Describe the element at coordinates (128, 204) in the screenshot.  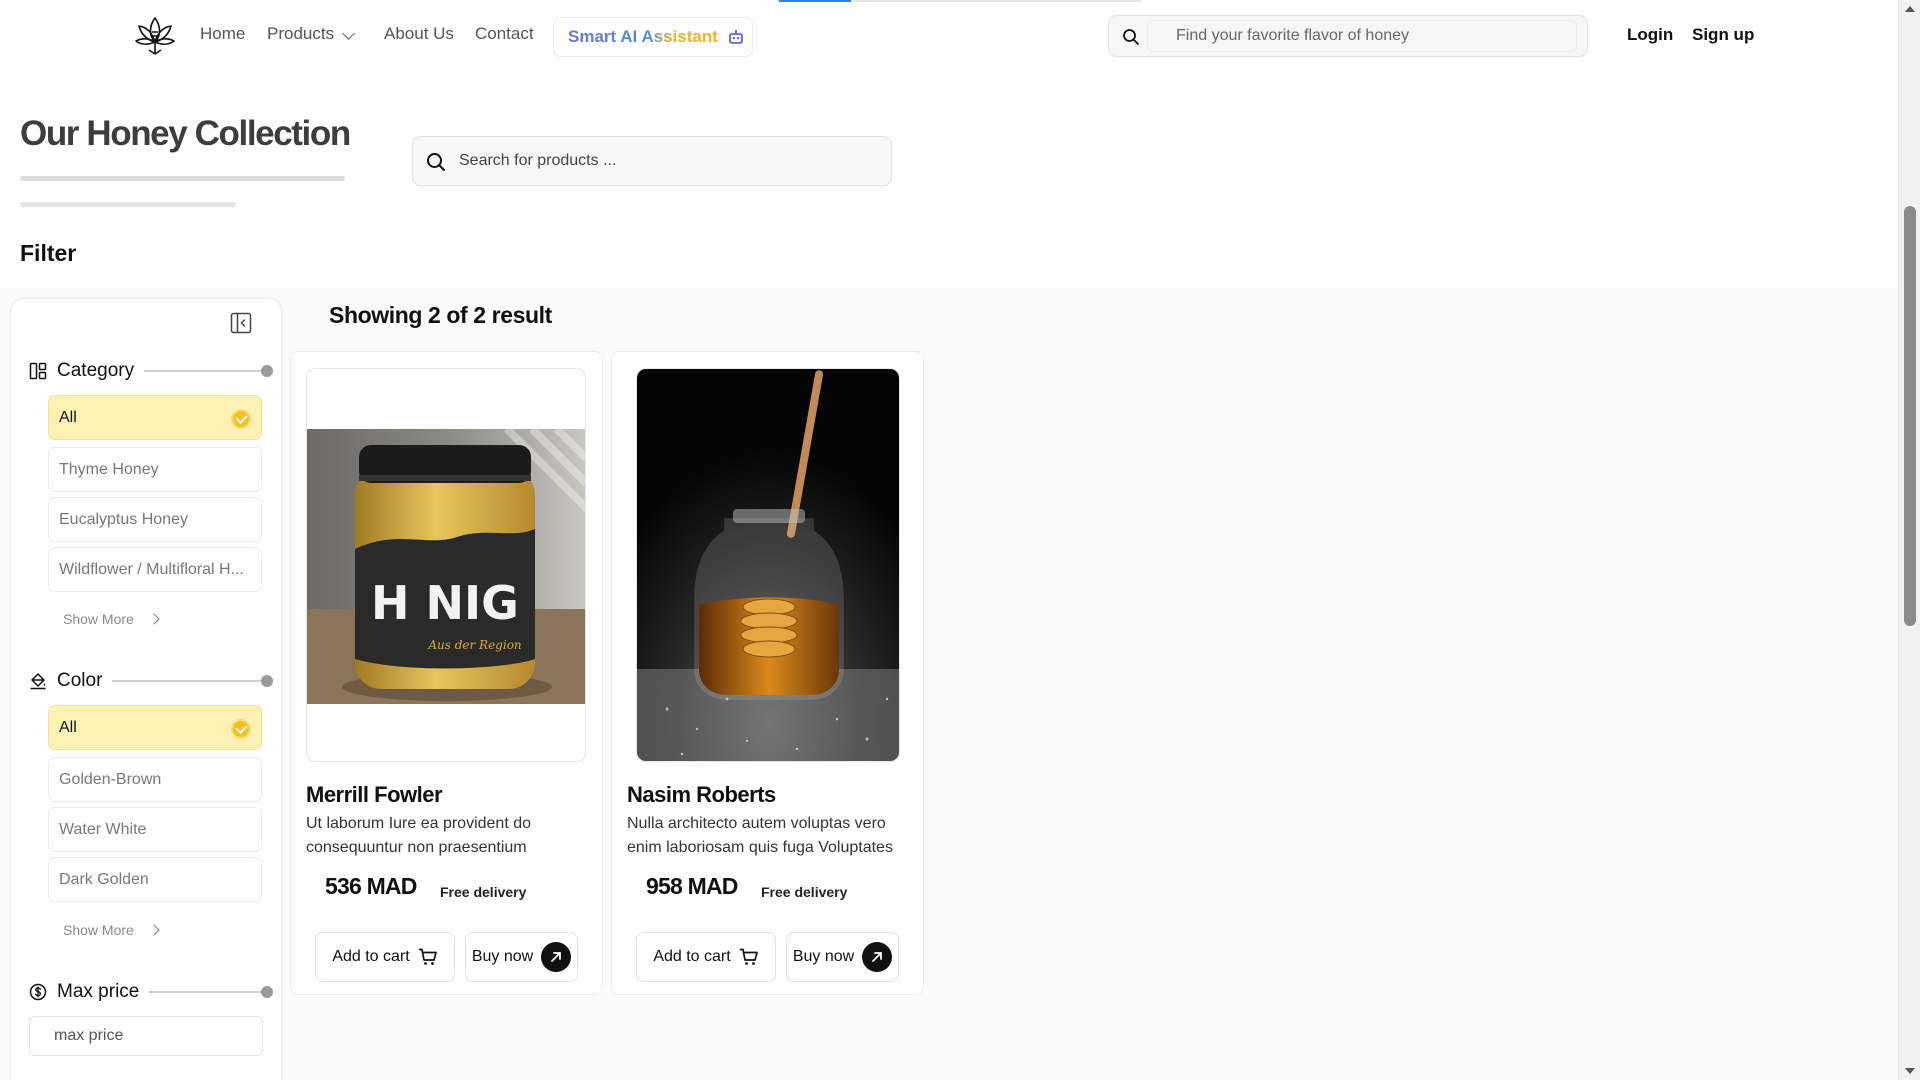
I see `title-underline-secondary` at that location.